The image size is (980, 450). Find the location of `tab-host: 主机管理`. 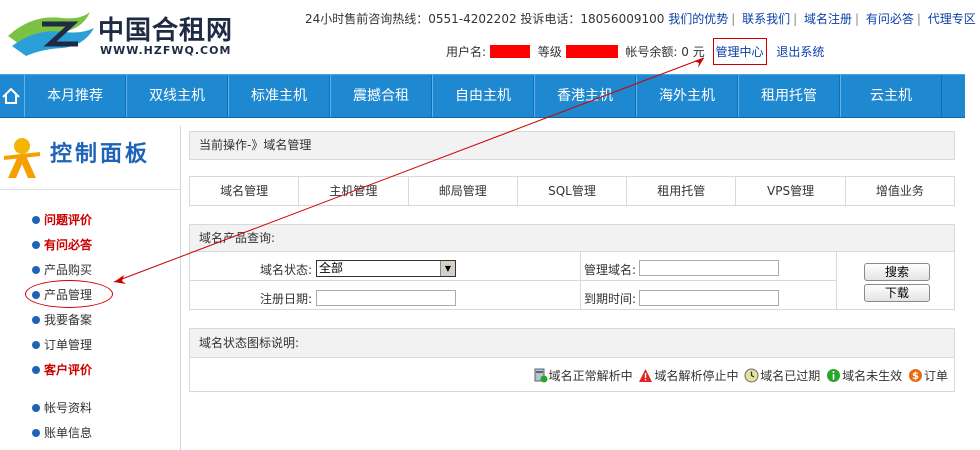

tab-host: 主机管理 is located at coordinates (354, 191).